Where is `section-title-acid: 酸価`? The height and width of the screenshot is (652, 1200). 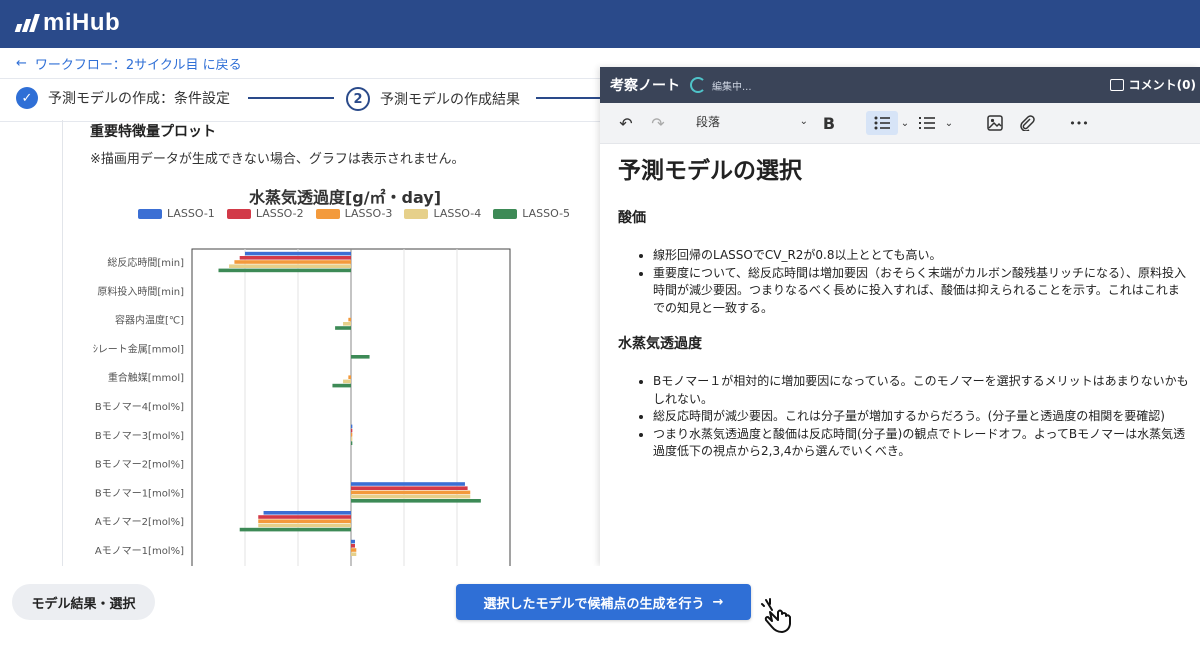 section-title-acid: 酸価 is located at coordinates (632, 218).